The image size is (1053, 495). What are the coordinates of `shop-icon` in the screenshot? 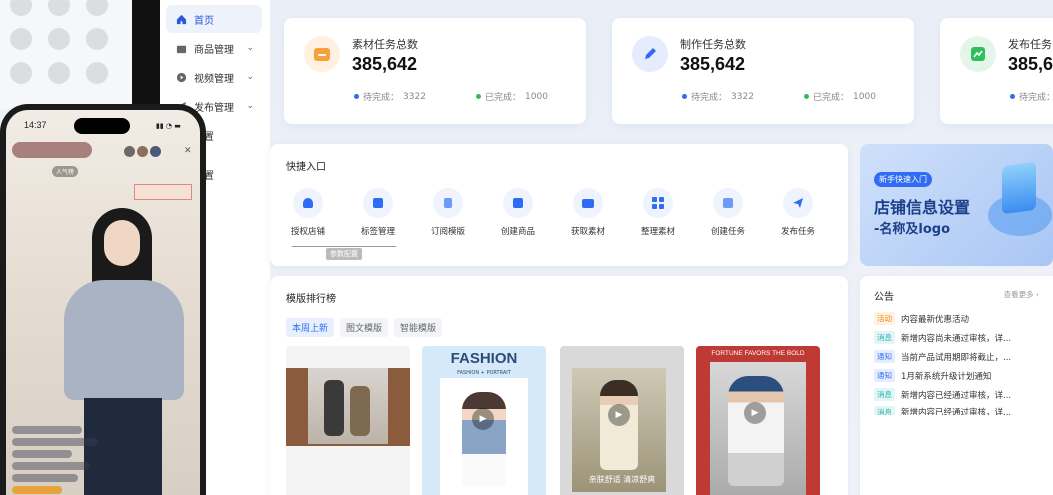 It's located at (181, 48).